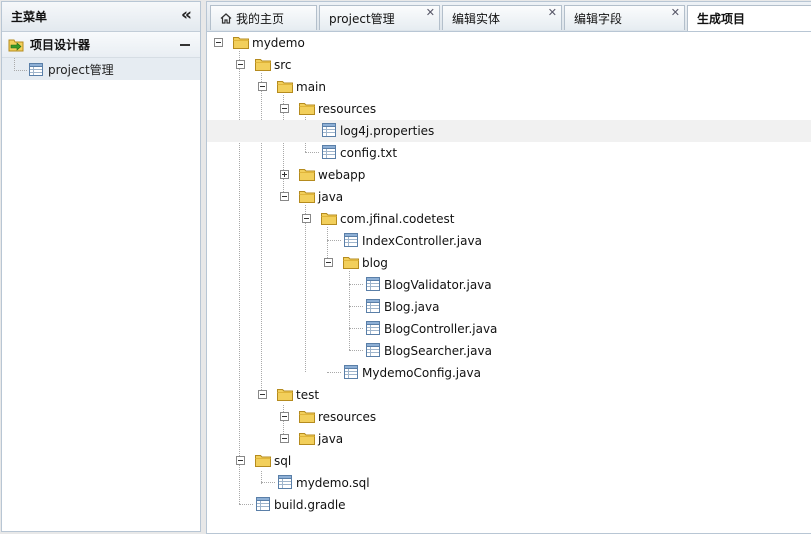 The height and width of the screenshot is (534, 811). What do you see at coordinates (311, 87) in the screenshot?
I see `tree-node-label: main` at bounding box center [311, 87].